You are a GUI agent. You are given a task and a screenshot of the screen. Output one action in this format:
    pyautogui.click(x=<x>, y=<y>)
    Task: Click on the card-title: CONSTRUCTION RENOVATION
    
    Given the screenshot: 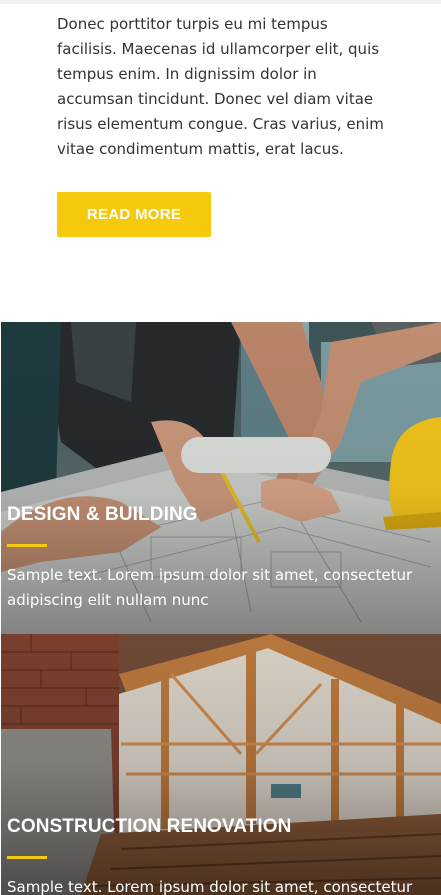 What is the action you would take?
    pyautogui.click(x=149, y=826)
    